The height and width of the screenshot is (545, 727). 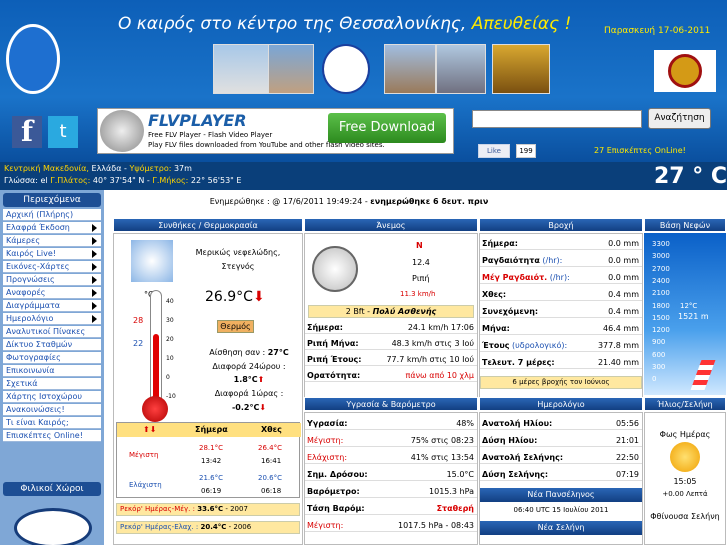 I want to click on full-moon-header: Νέα Πανσέληνος, so click(x=561, y=495).